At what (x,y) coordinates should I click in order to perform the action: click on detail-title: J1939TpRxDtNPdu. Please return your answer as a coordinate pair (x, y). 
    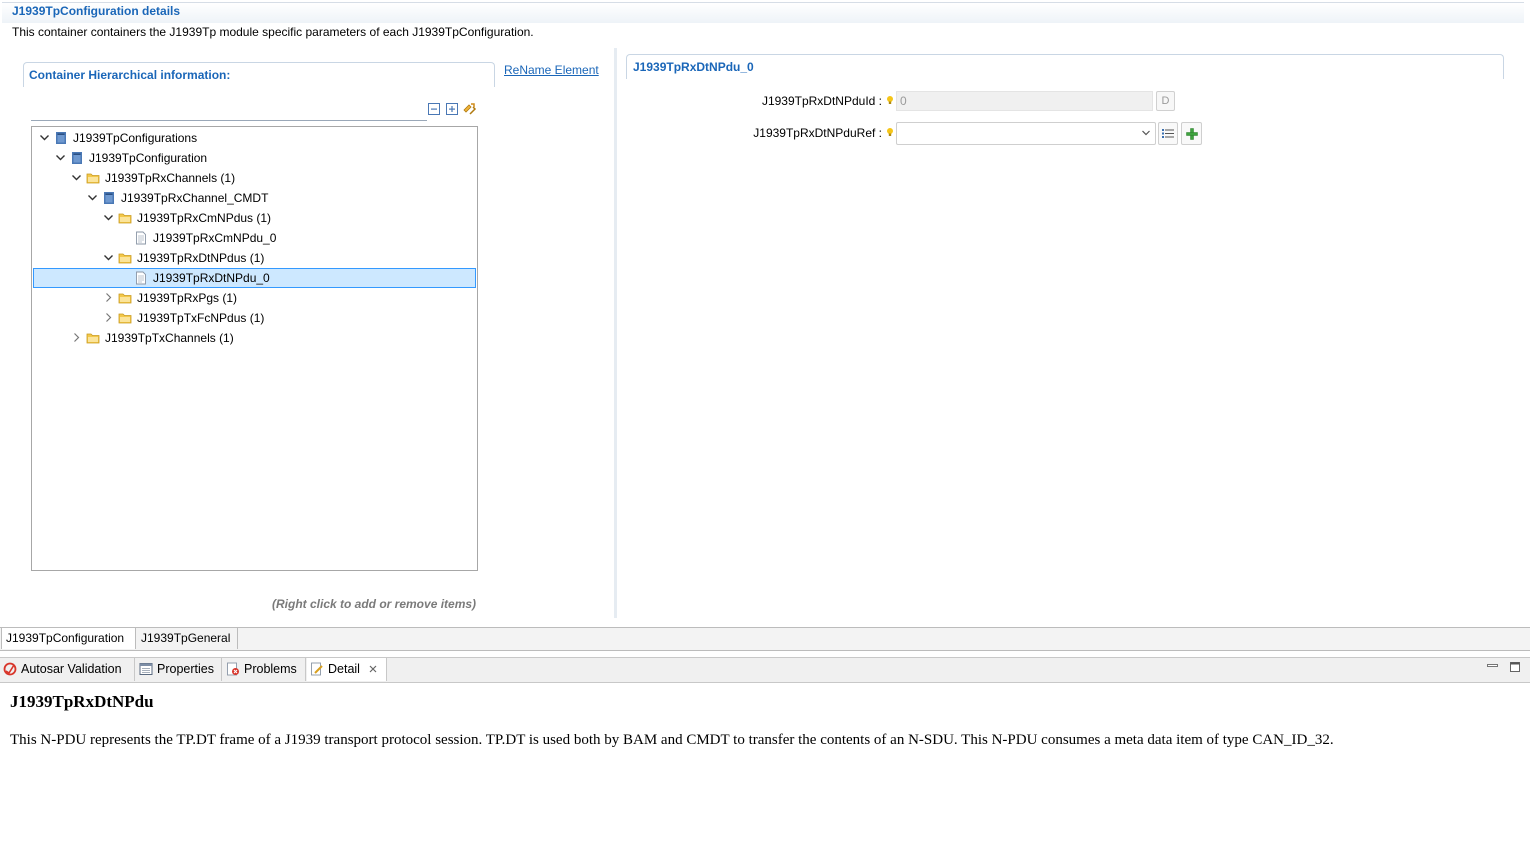
    Looking at the image, I should click on (82, 701).